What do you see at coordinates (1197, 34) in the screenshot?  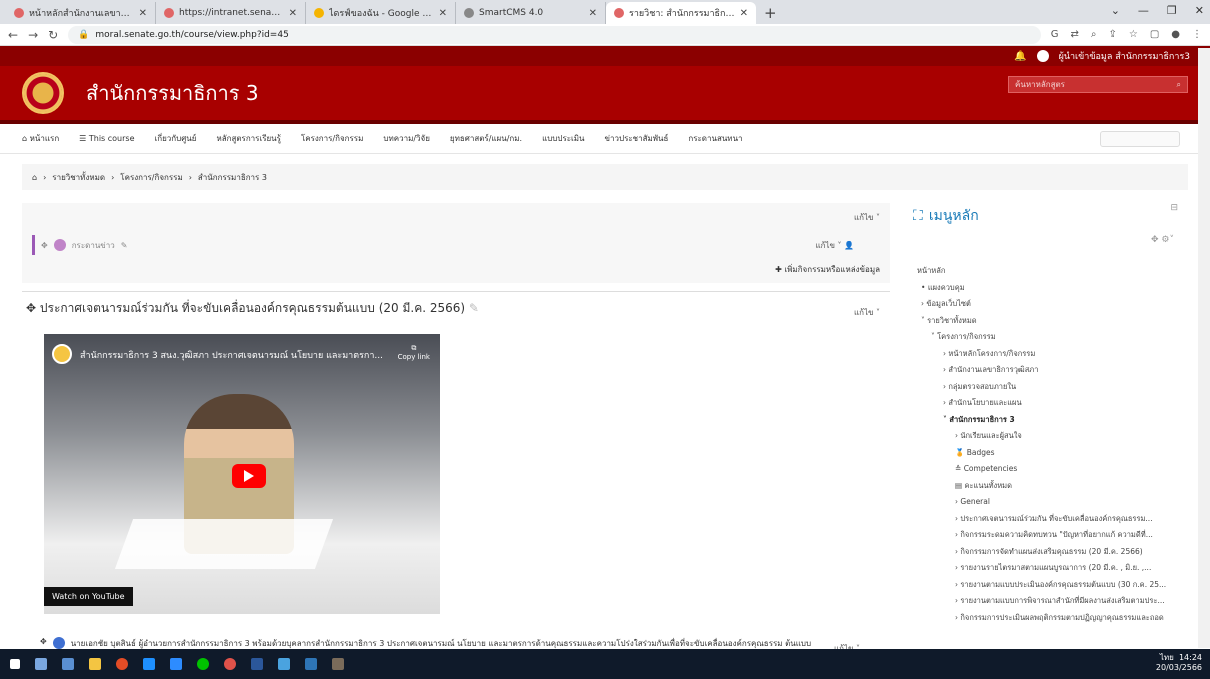 I see `menu-icon: ⋮` at bounding box center [1197, 34].